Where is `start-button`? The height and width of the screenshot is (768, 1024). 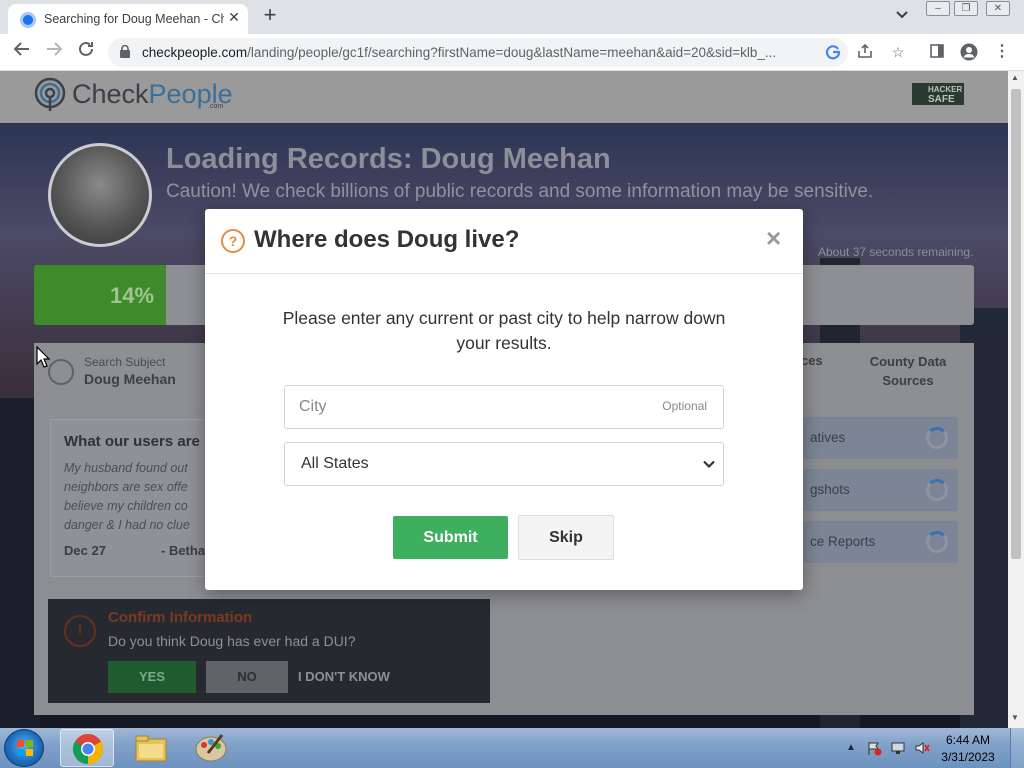 start-button is located at coordinates (24, 748).